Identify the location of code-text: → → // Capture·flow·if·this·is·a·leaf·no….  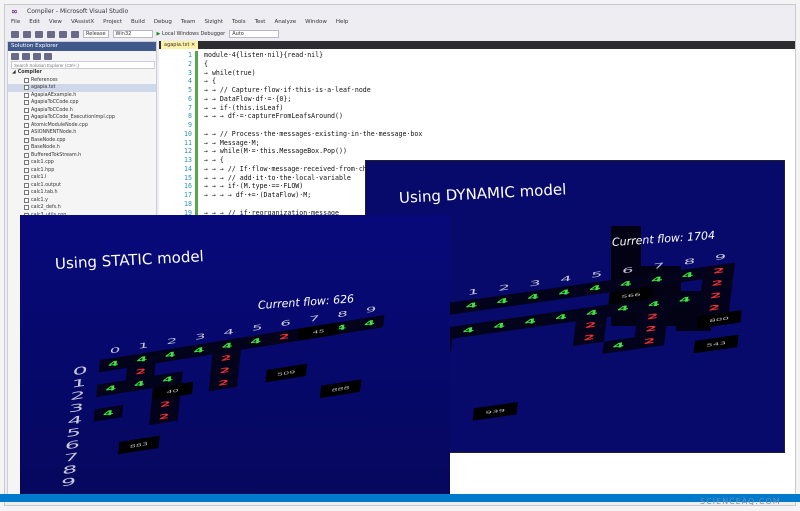
(287, 90).